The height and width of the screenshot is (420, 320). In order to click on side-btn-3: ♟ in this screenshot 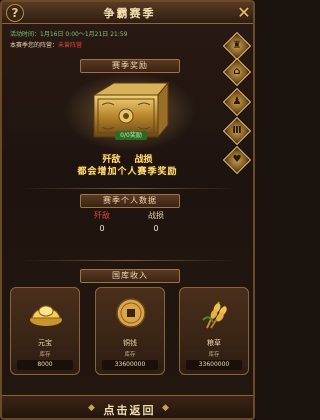, I will do `click(237, 102)`.